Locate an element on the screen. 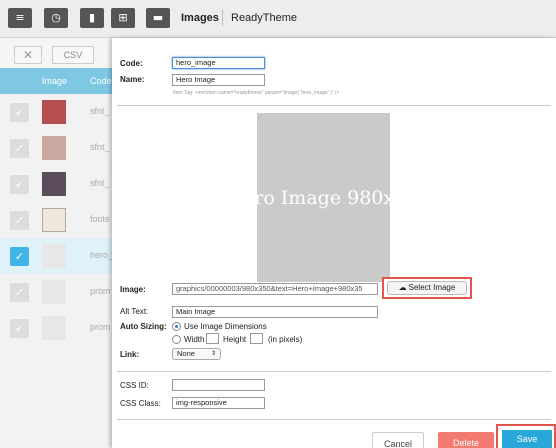 This screenshot has width=556, height=448. list-item: ✓ hero_ is located at coordinates (57, 256).